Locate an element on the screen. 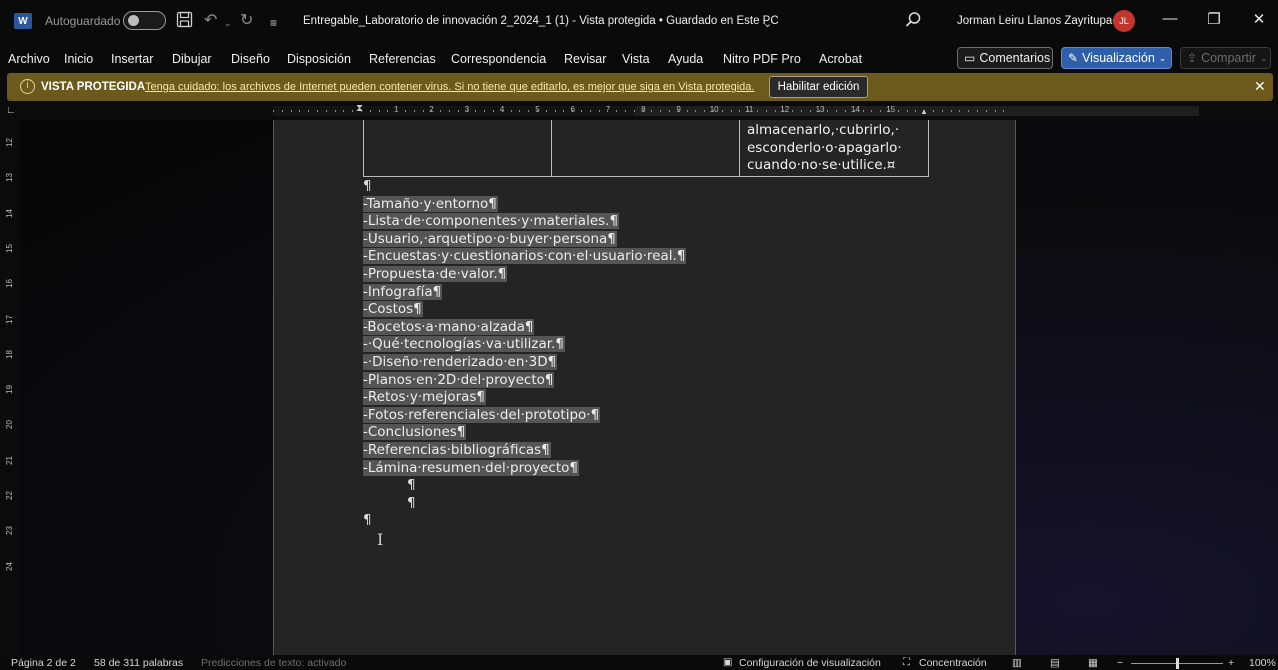 Image resolution: width=1278 pixels, height=670 pixels. share-label: Compartir is located at coordinates (1228, 58).